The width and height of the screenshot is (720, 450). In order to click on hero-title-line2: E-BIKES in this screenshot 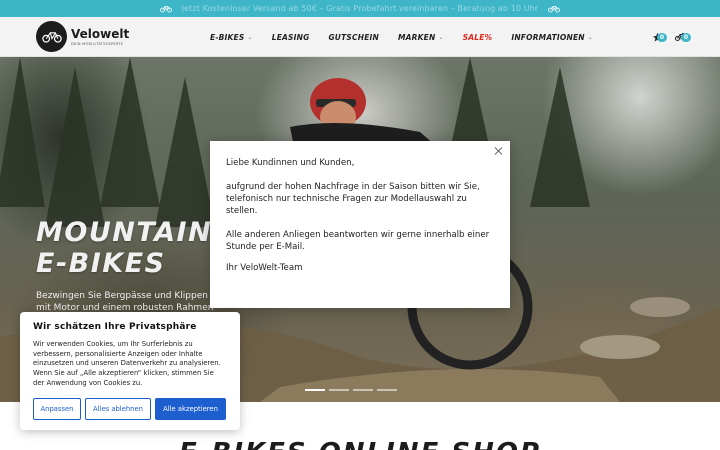, I will do `click(101, 263)`.